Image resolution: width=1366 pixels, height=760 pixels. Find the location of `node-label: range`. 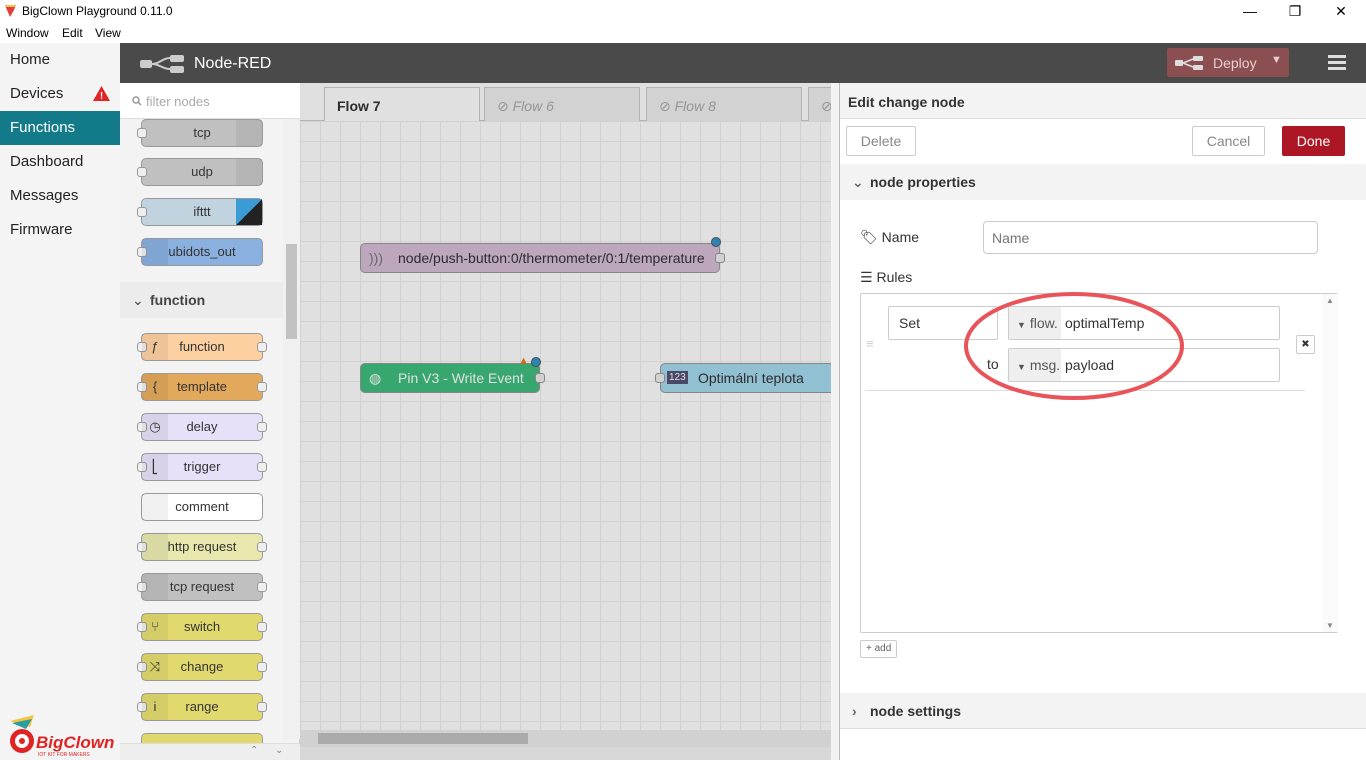

node-label: range is located at coordinates (202, 706).